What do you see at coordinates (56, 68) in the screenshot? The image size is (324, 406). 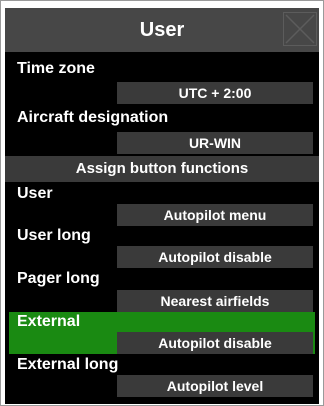 I see `time-zone-label: Time zone` at bounding box center [56, 68].